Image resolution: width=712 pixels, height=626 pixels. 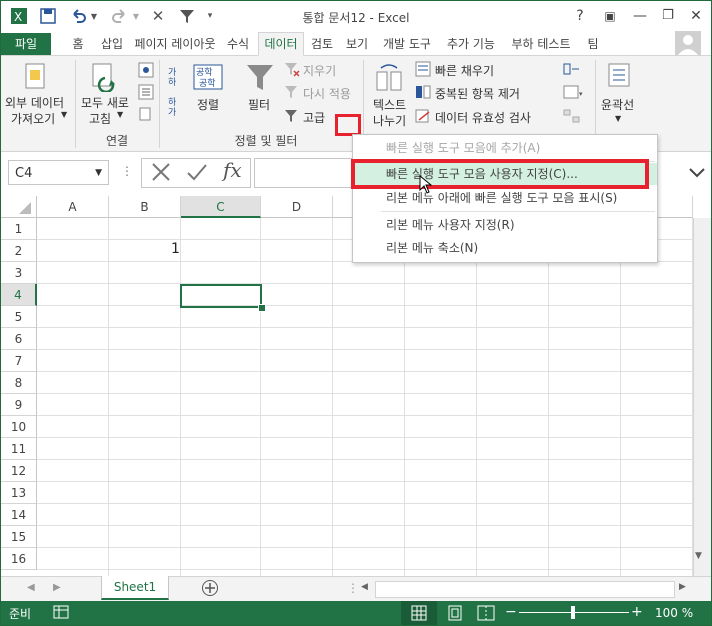 What do you see at coordinates (364, 587) in the screenshot?
I see `scroll-left-icon: ◀` at bounding box center [364, 587].